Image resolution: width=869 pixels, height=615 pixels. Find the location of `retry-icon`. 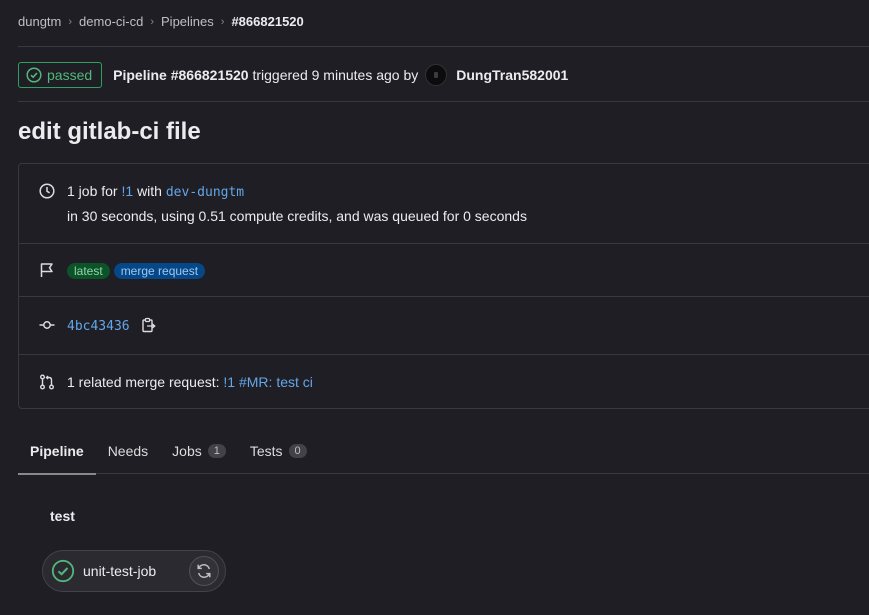

retry-icon is located at coordinates (204, 571).